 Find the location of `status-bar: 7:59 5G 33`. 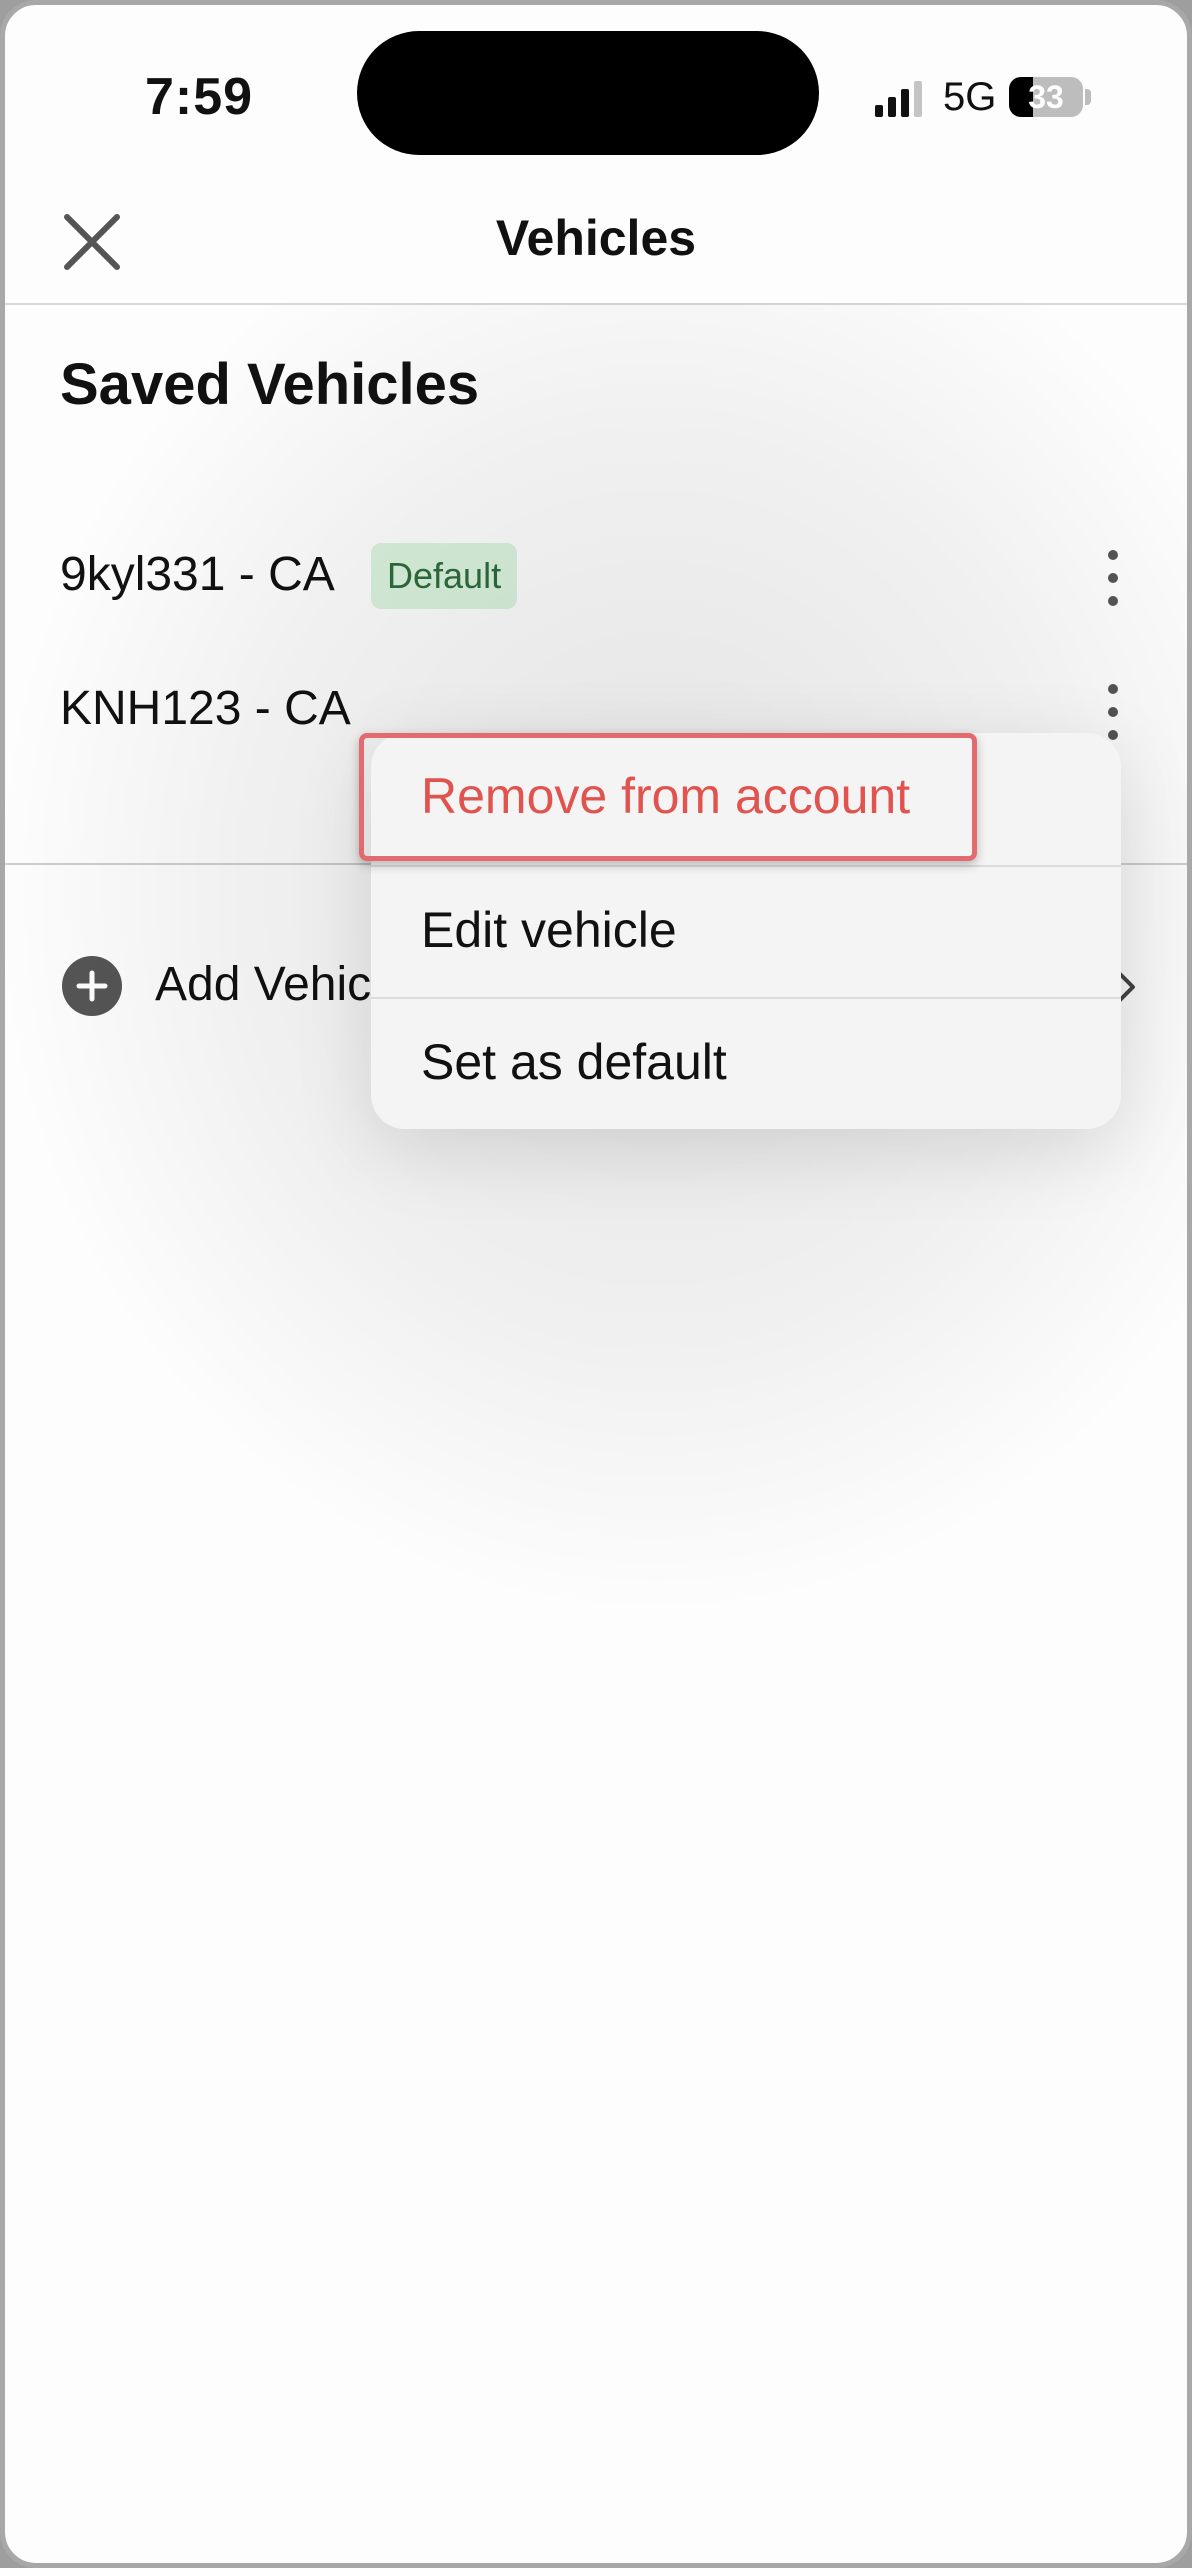

status-bar: 7:59 5G 33 is located at coordinates (596, 95).